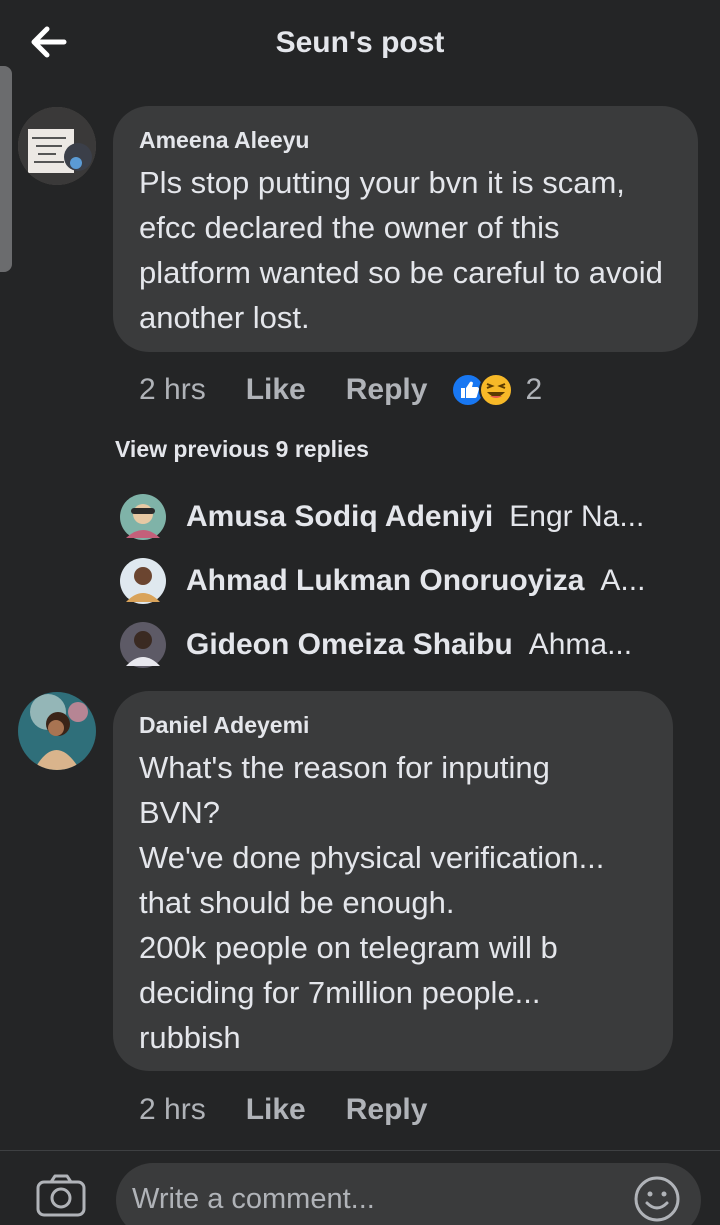 This screenshot has height=1225, width=720. I want to click on reply-author: Ahmad Lukman Onoruoyiza, so click(385, 580).